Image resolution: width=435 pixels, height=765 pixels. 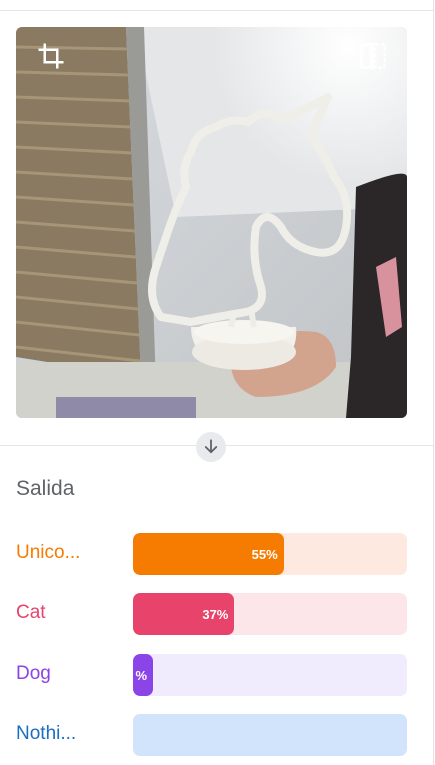 I want to click on crop-icon, so click(x=53, y=58).